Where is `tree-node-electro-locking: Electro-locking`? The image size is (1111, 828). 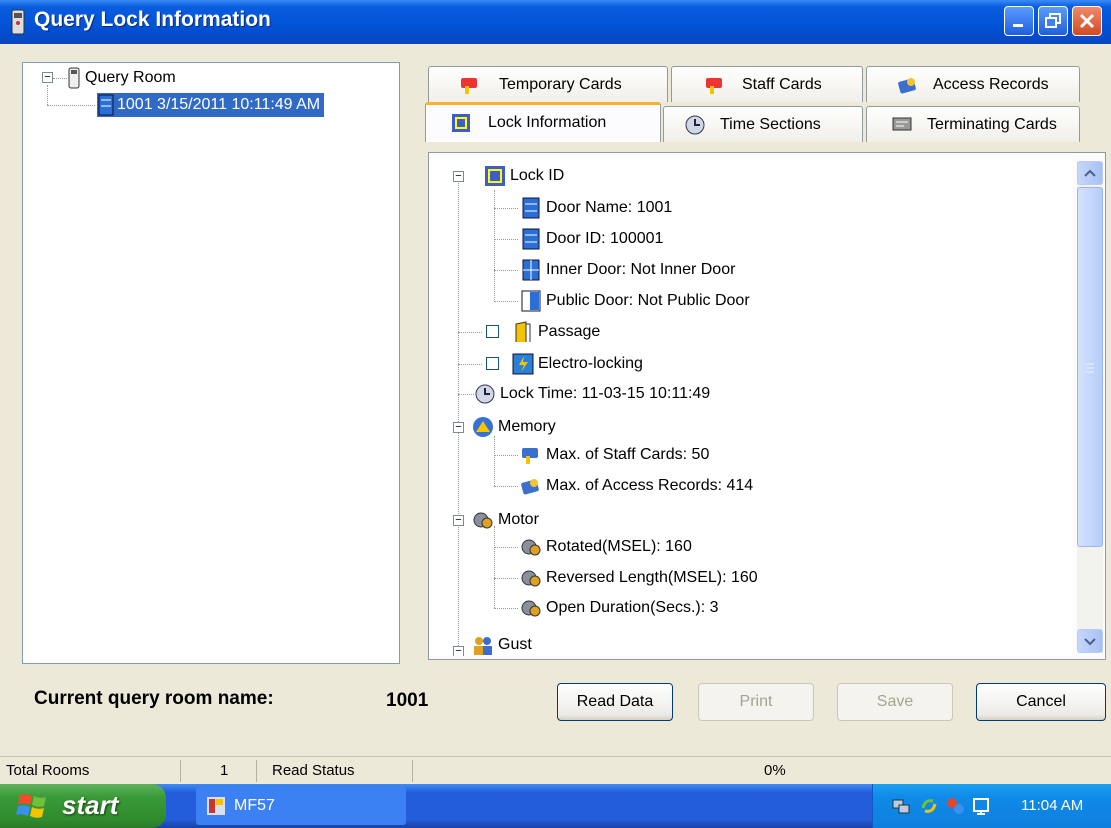
tree-node-electro-locking: Electro-locking is located at coordinates (577, 364).